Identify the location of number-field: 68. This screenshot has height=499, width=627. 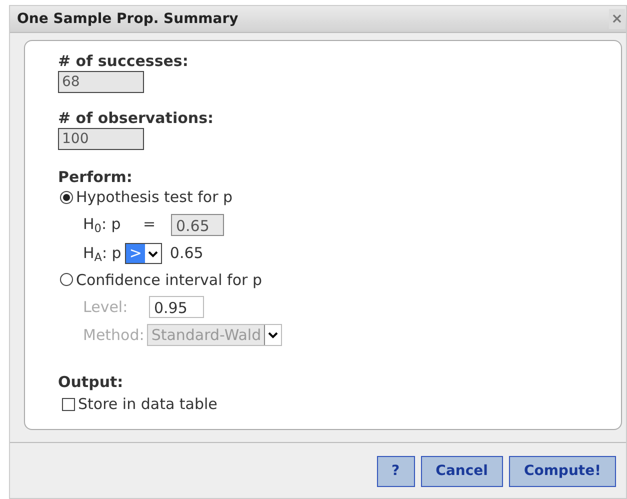
(101, 82).